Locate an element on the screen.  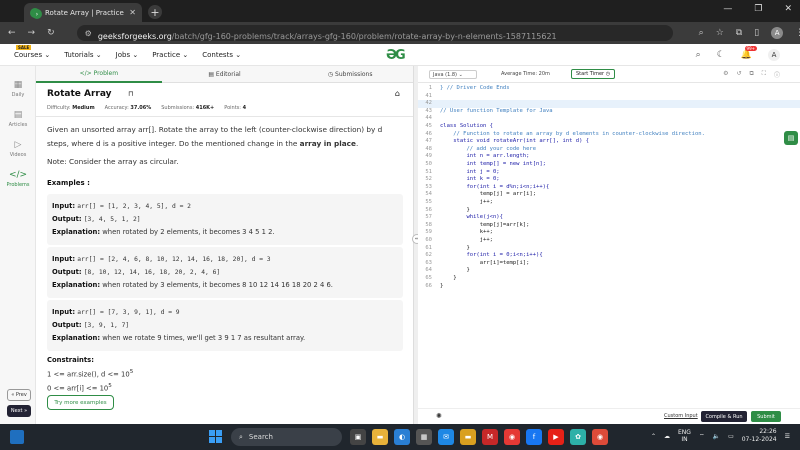
facebook-icon: f is located at coordinates (534, 437).